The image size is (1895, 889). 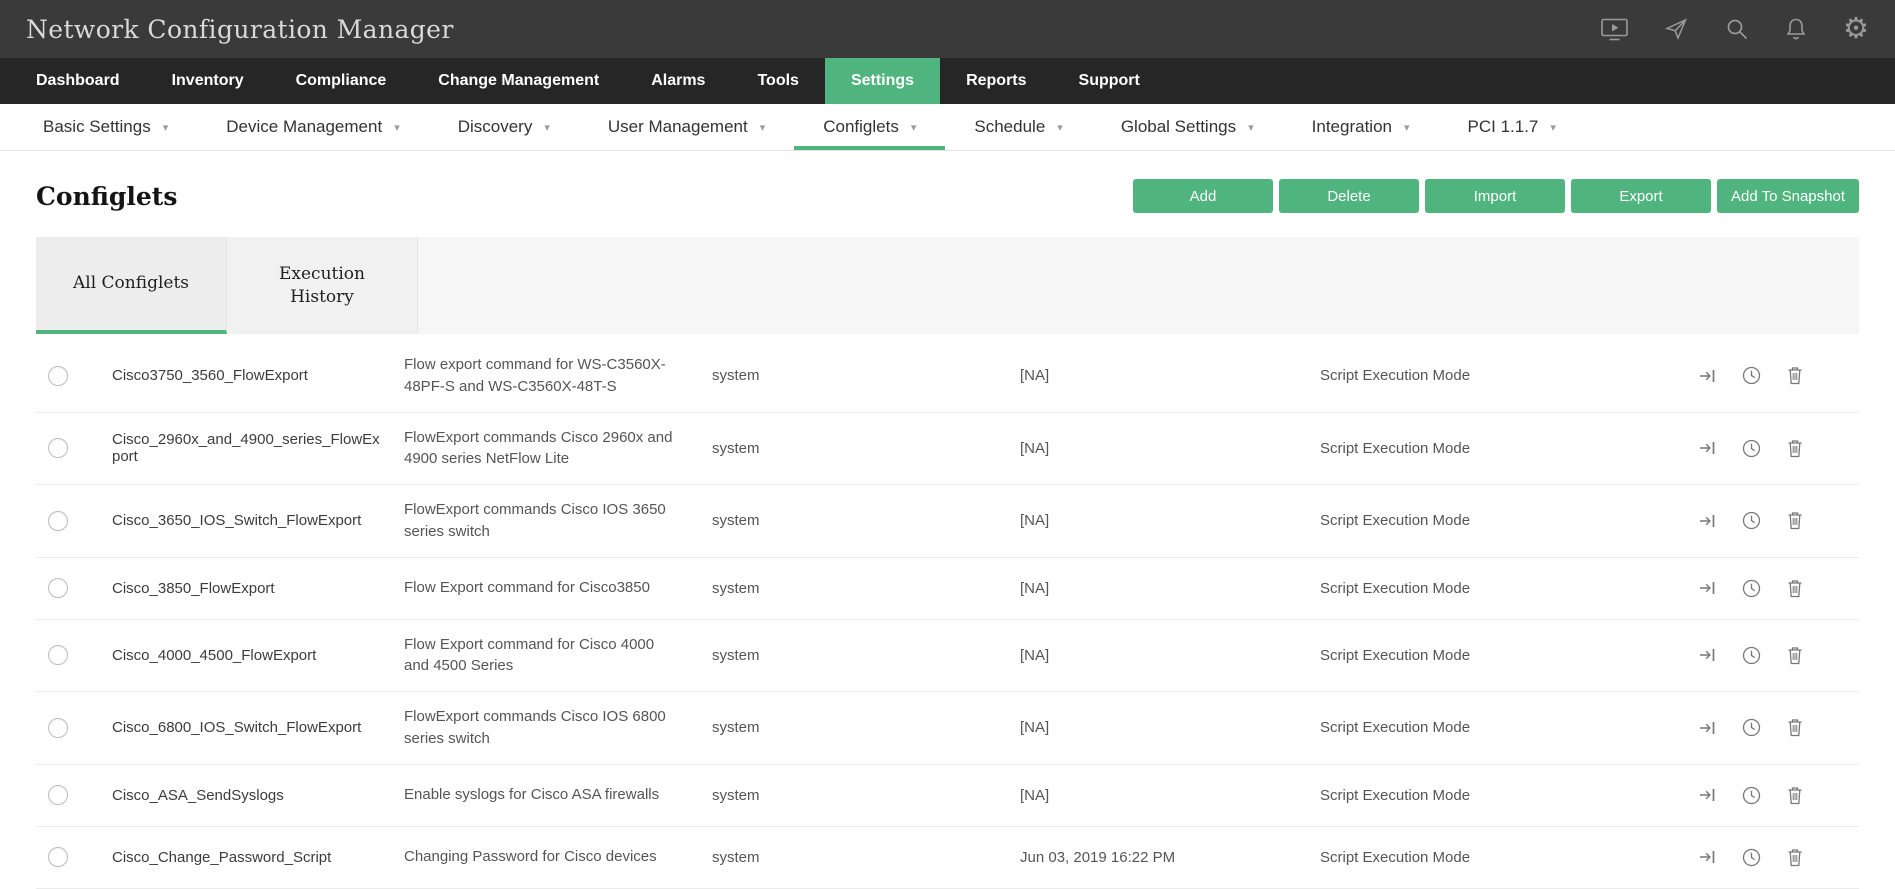 What do you see at coordinates (1512, 127) in the screenshot?
I see `subnav-pci: PCI 1.1.7 ▾` at bounding box center [1512, 127].